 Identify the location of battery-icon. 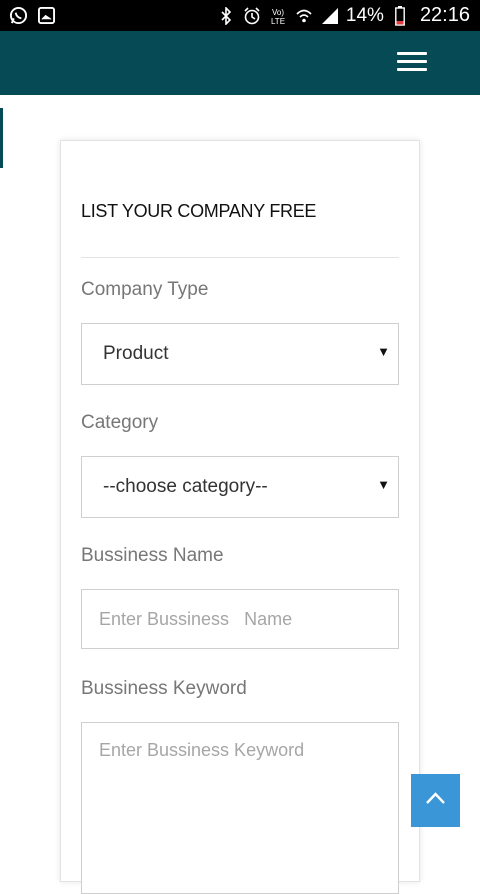
(400, 15).